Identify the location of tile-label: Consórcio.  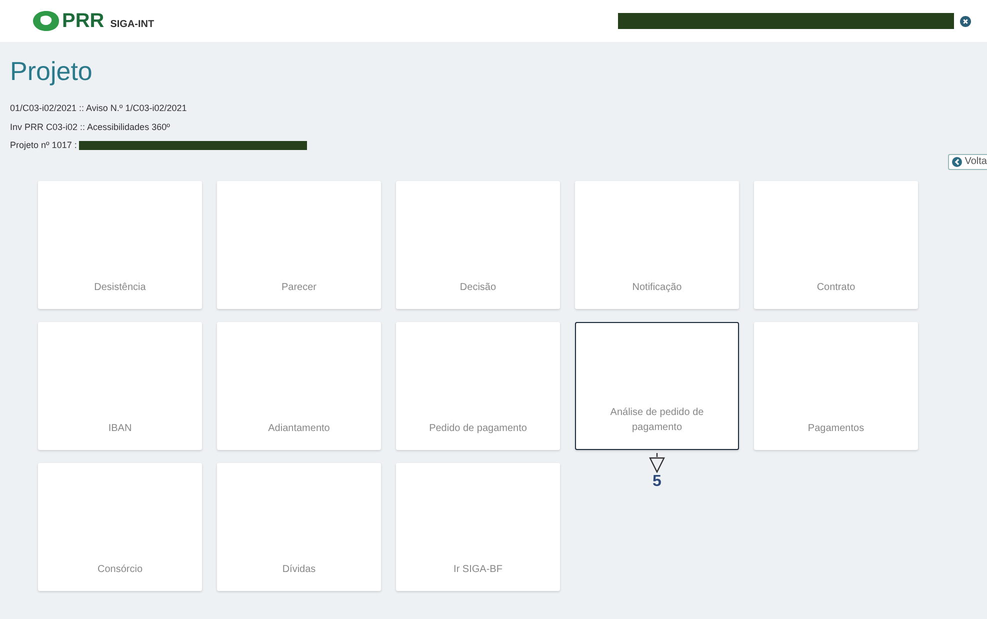
(120, 569).